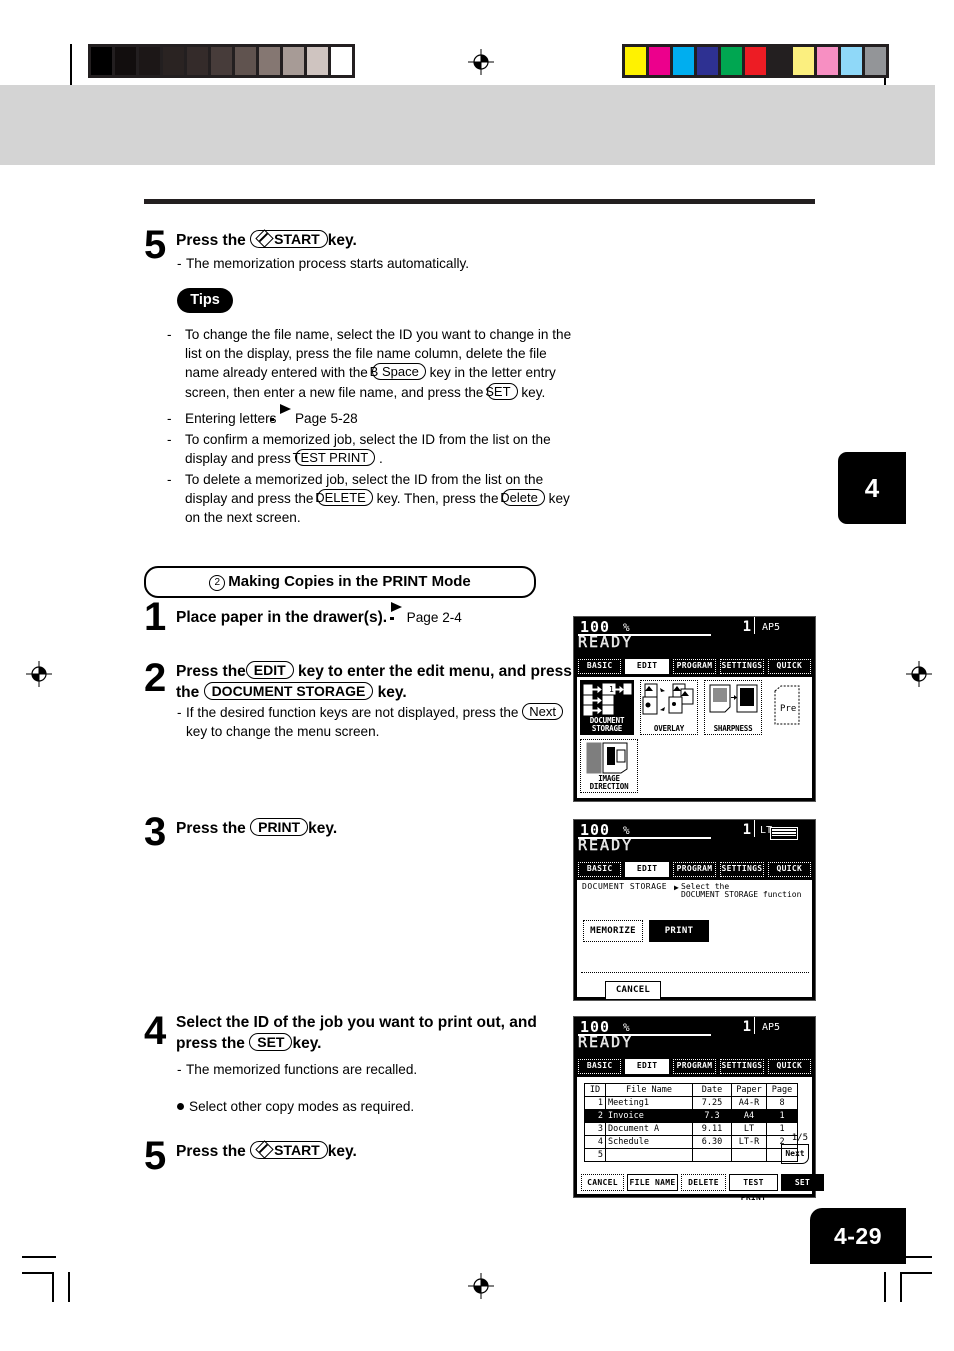  Describe the element at coordinates (669, 707) in the screenshot. I see `function-key-overlay: OVERLAY` at that location.